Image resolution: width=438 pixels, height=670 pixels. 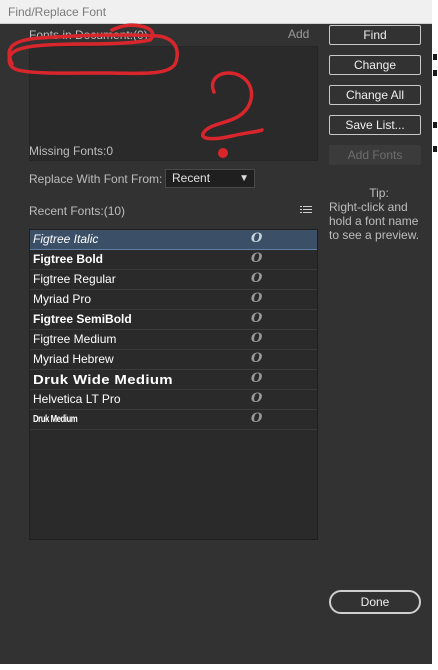 I want to click on change-all-button: Change All, so click(x=375, y=95).